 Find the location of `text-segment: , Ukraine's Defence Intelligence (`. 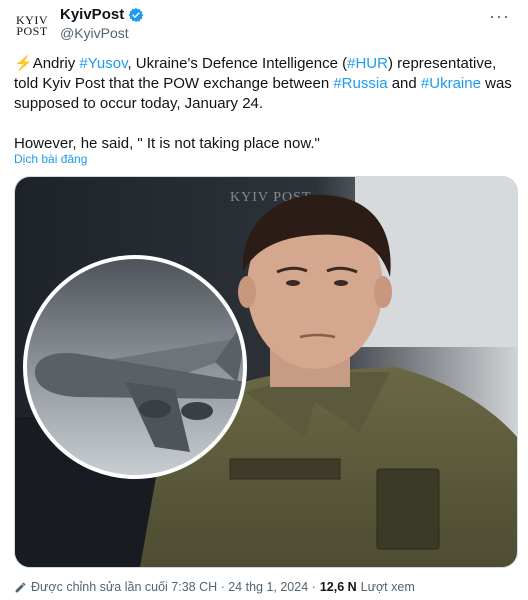

text-segment: , Ukraine's Defence Intelligence ( is located at coordinates (237, 63).